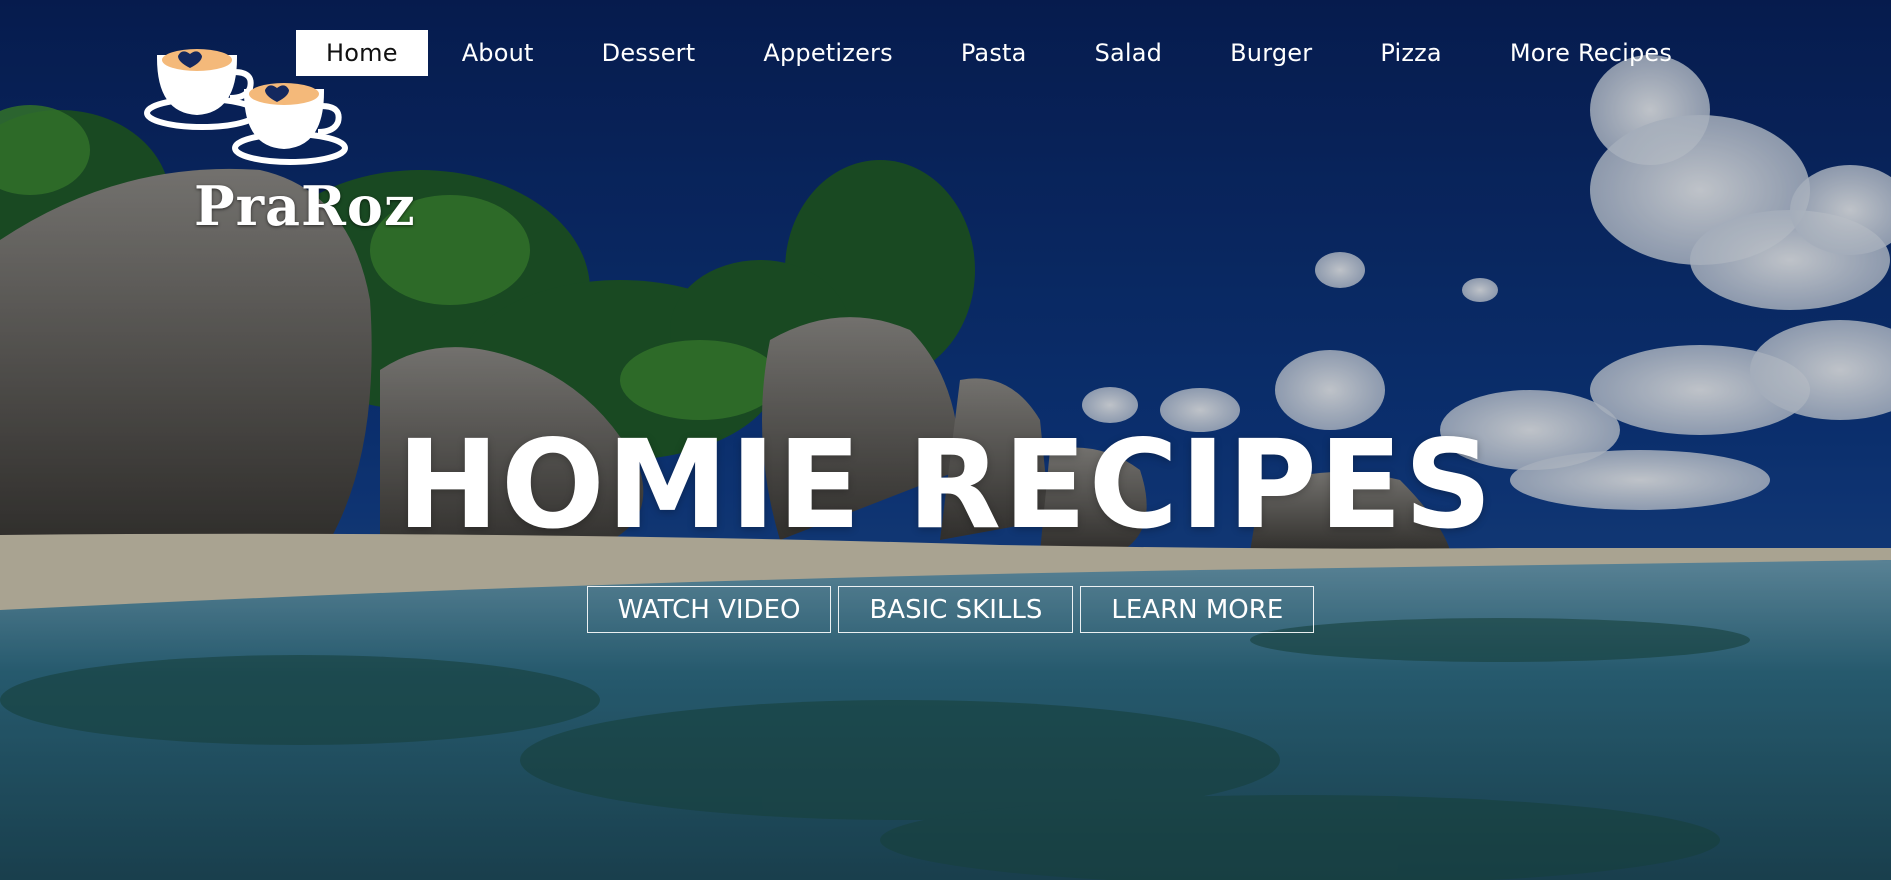 Image resolution: width=1891 pixels, height=880 pixels. I want to click on nav-item-about: About, so click(498, 53).